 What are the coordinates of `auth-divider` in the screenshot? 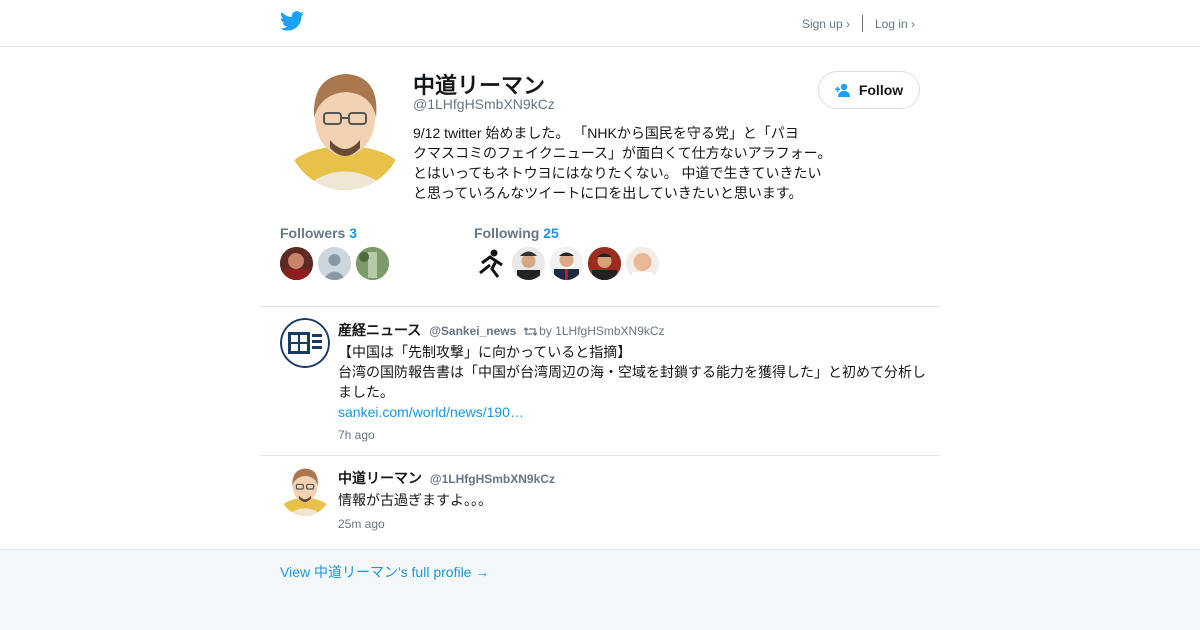 It's located at (862, 23).